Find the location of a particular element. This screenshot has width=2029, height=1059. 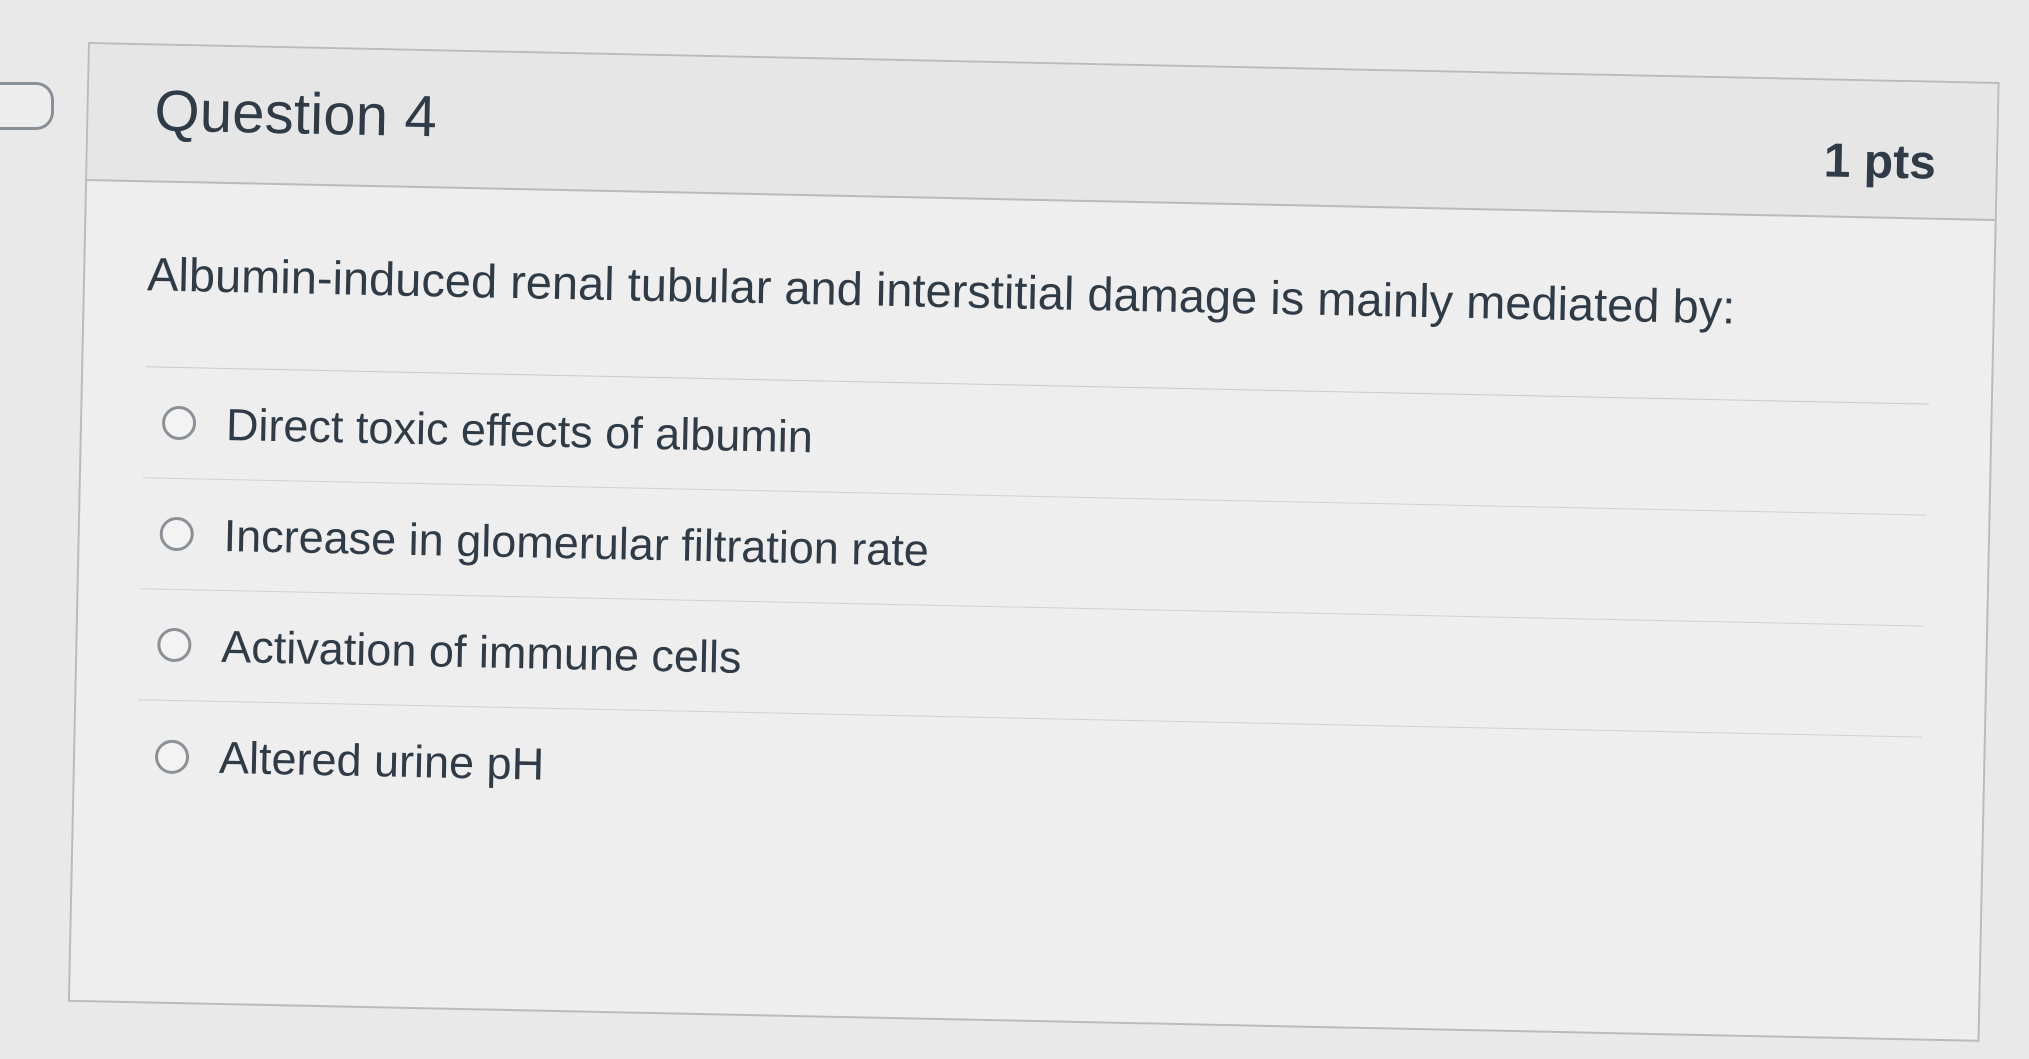

answer-label: Altered urine pH is located at coordinates (382, 761).